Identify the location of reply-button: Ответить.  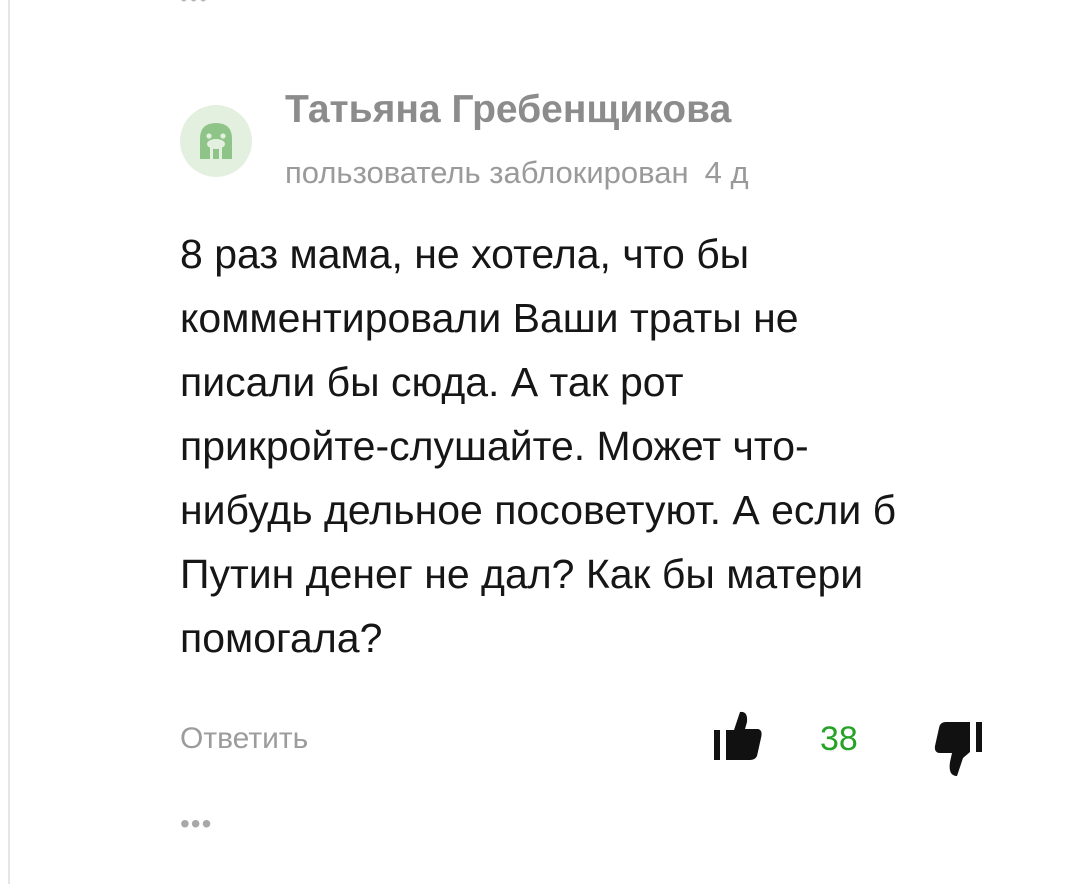
(244, 739).